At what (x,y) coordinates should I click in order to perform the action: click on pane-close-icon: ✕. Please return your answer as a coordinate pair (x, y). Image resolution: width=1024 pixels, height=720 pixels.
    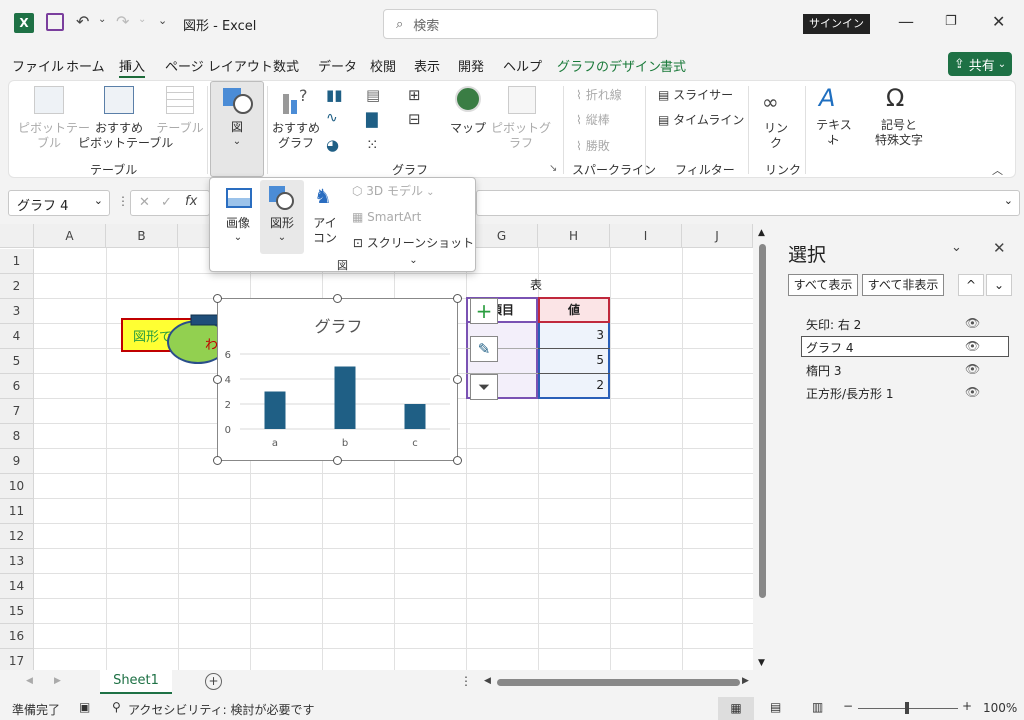
    Looking at the image, I should click on (999, 248).